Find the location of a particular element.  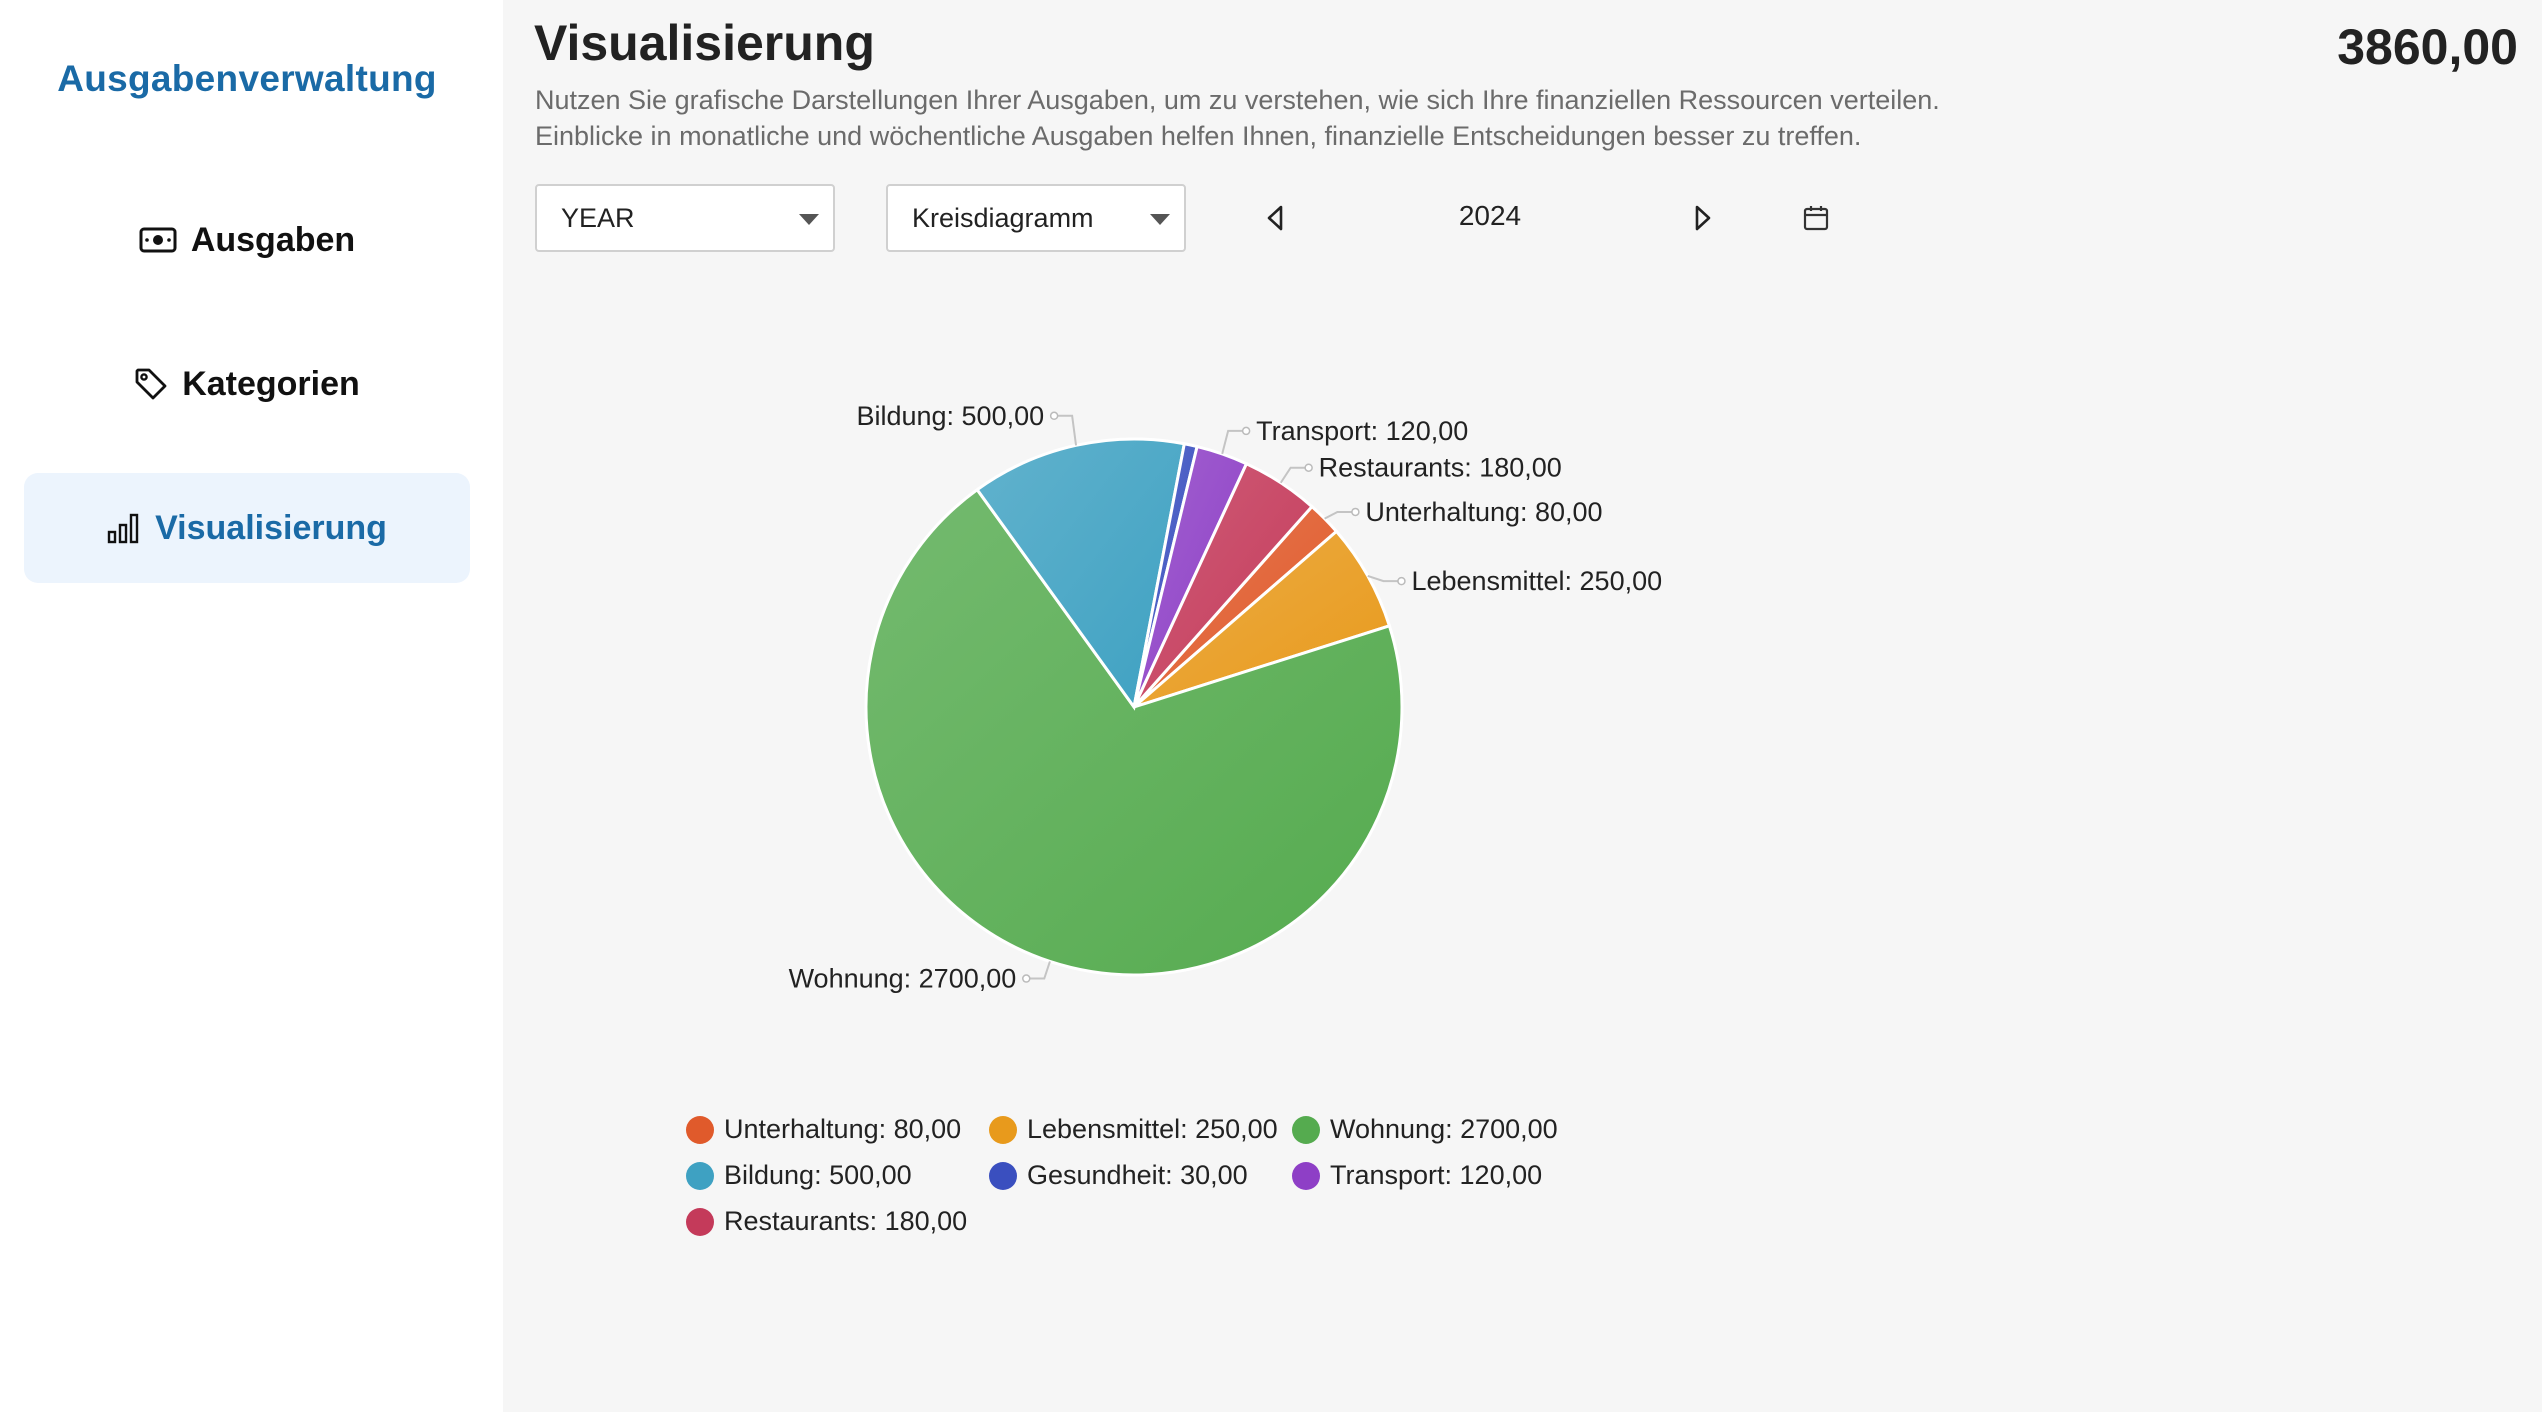

pie-label-restaurants: Restaurants: 180,00 is located at coordinates (1440, 468).